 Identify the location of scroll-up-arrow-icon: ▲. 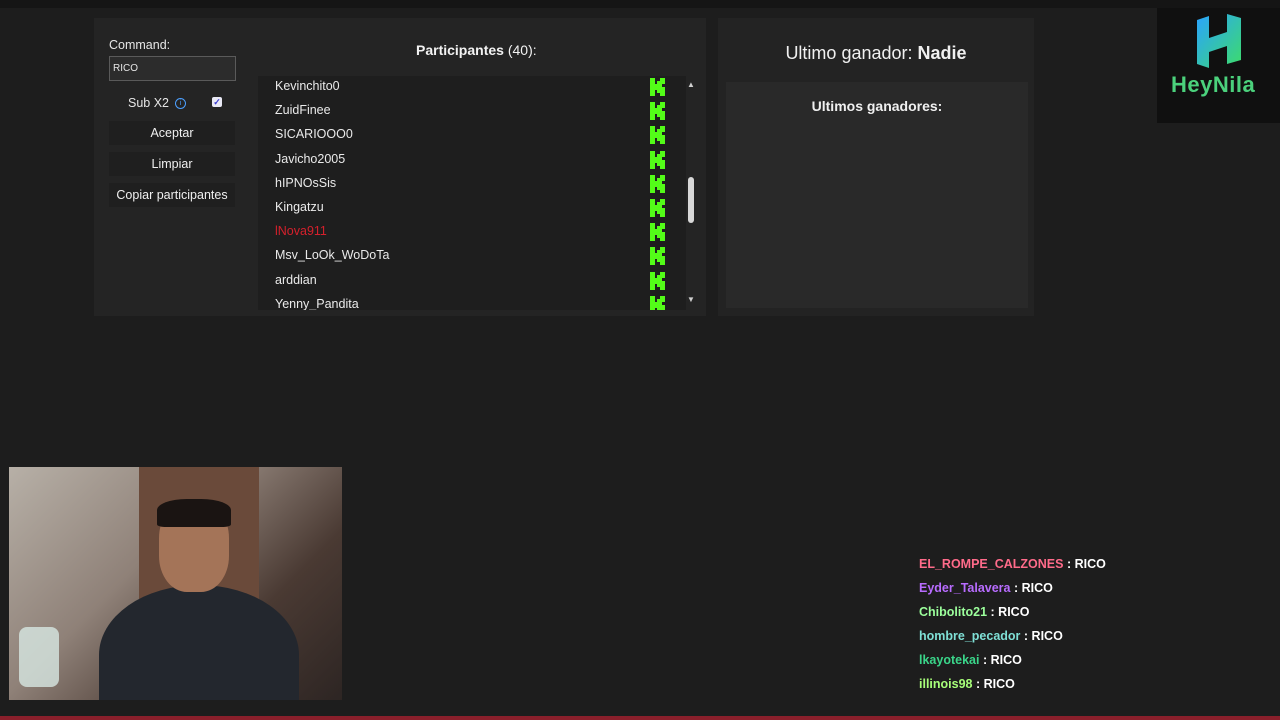
(691, 84).